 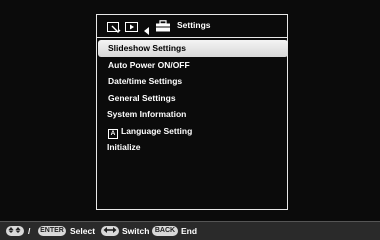 I want to click on language-icon: A, so click(x=113, y=133).